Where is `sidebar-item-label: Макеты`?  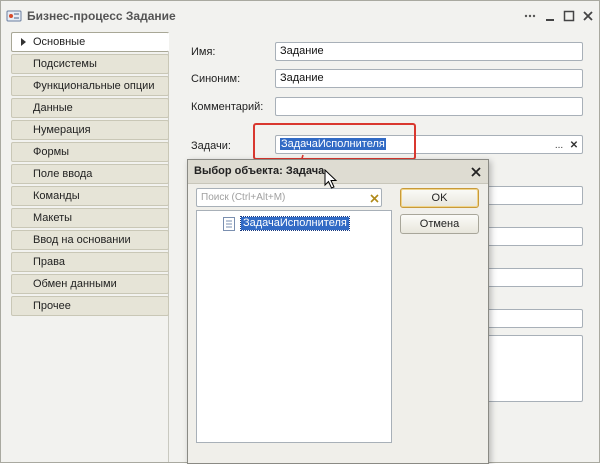
sidebar-item-label: Макеты is located at coordinates (53, 218).